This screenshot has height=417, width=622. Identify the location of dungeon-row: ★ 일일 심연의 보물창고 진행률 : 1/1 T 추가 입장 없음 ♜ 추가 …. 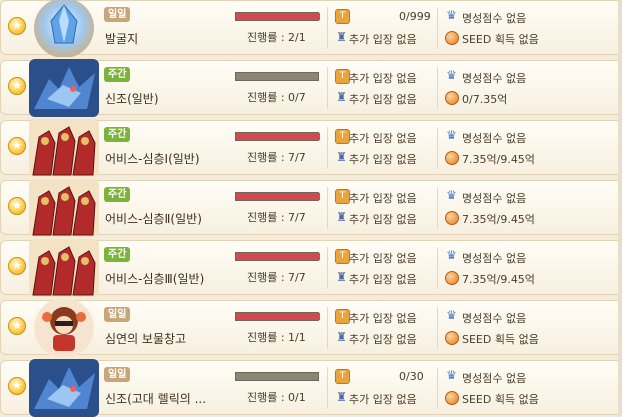
(311, 328).